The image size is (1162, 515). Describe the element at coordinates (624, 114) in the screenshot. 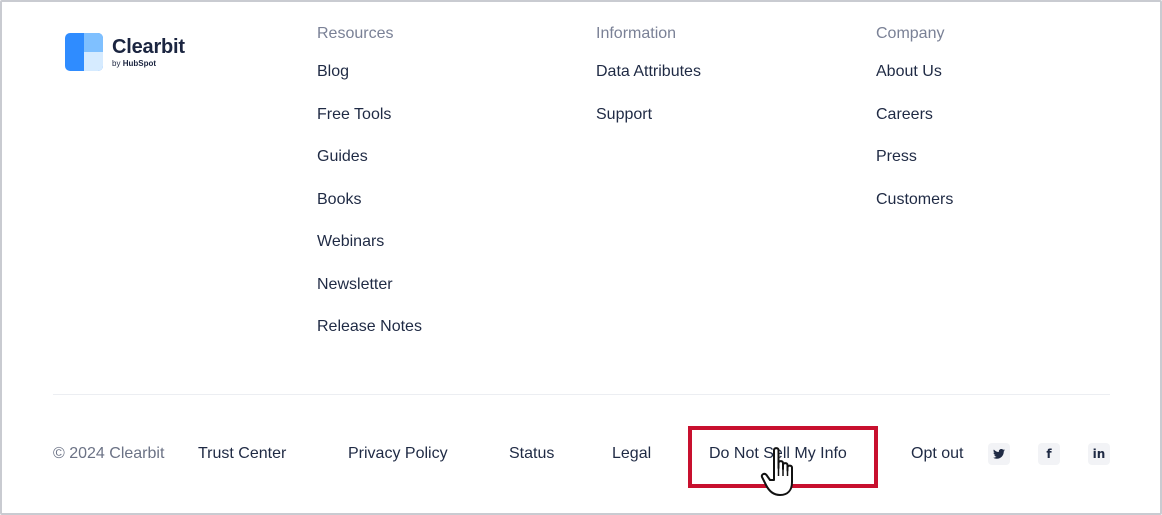

I see `footer-link-support: Support` at that location.